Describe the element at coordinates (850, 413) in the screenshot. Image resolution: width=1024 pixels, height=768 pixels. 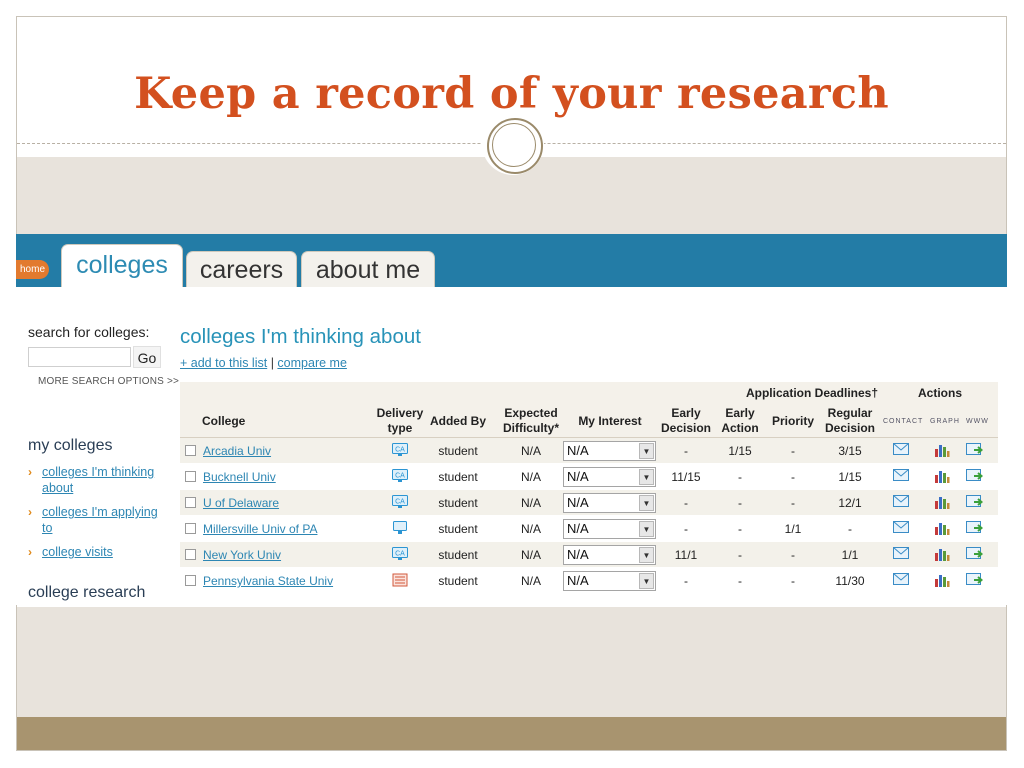
I see `header-line: Regular` at that location.